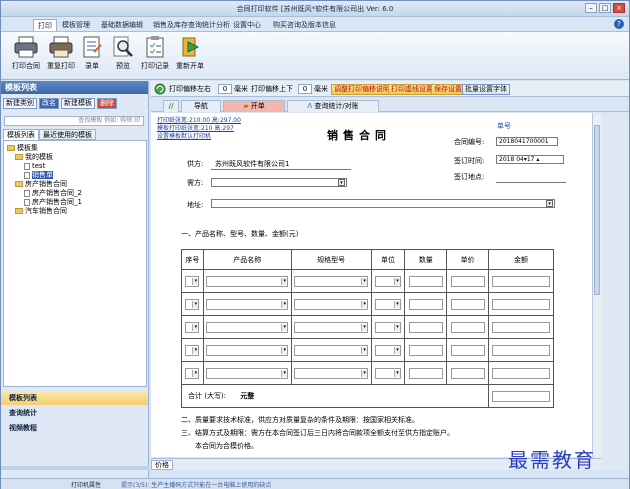 The image size is (630, 489). What do you see at coordinates (74, 413) in the screenshot?
I see `nav-query-stats: 查询统计` at bounding box center [74, 413].